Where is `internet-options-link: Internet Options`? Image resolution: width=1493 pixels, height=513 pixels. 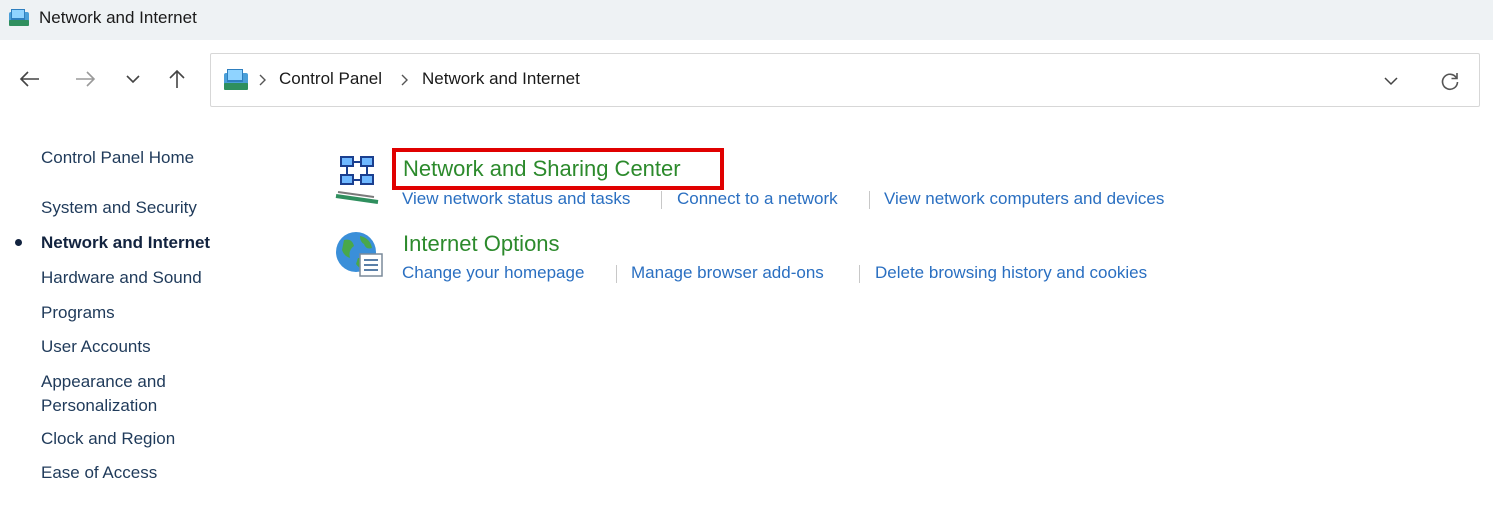 internet-options-link: Internet Options is located at coordinates (481, 244).